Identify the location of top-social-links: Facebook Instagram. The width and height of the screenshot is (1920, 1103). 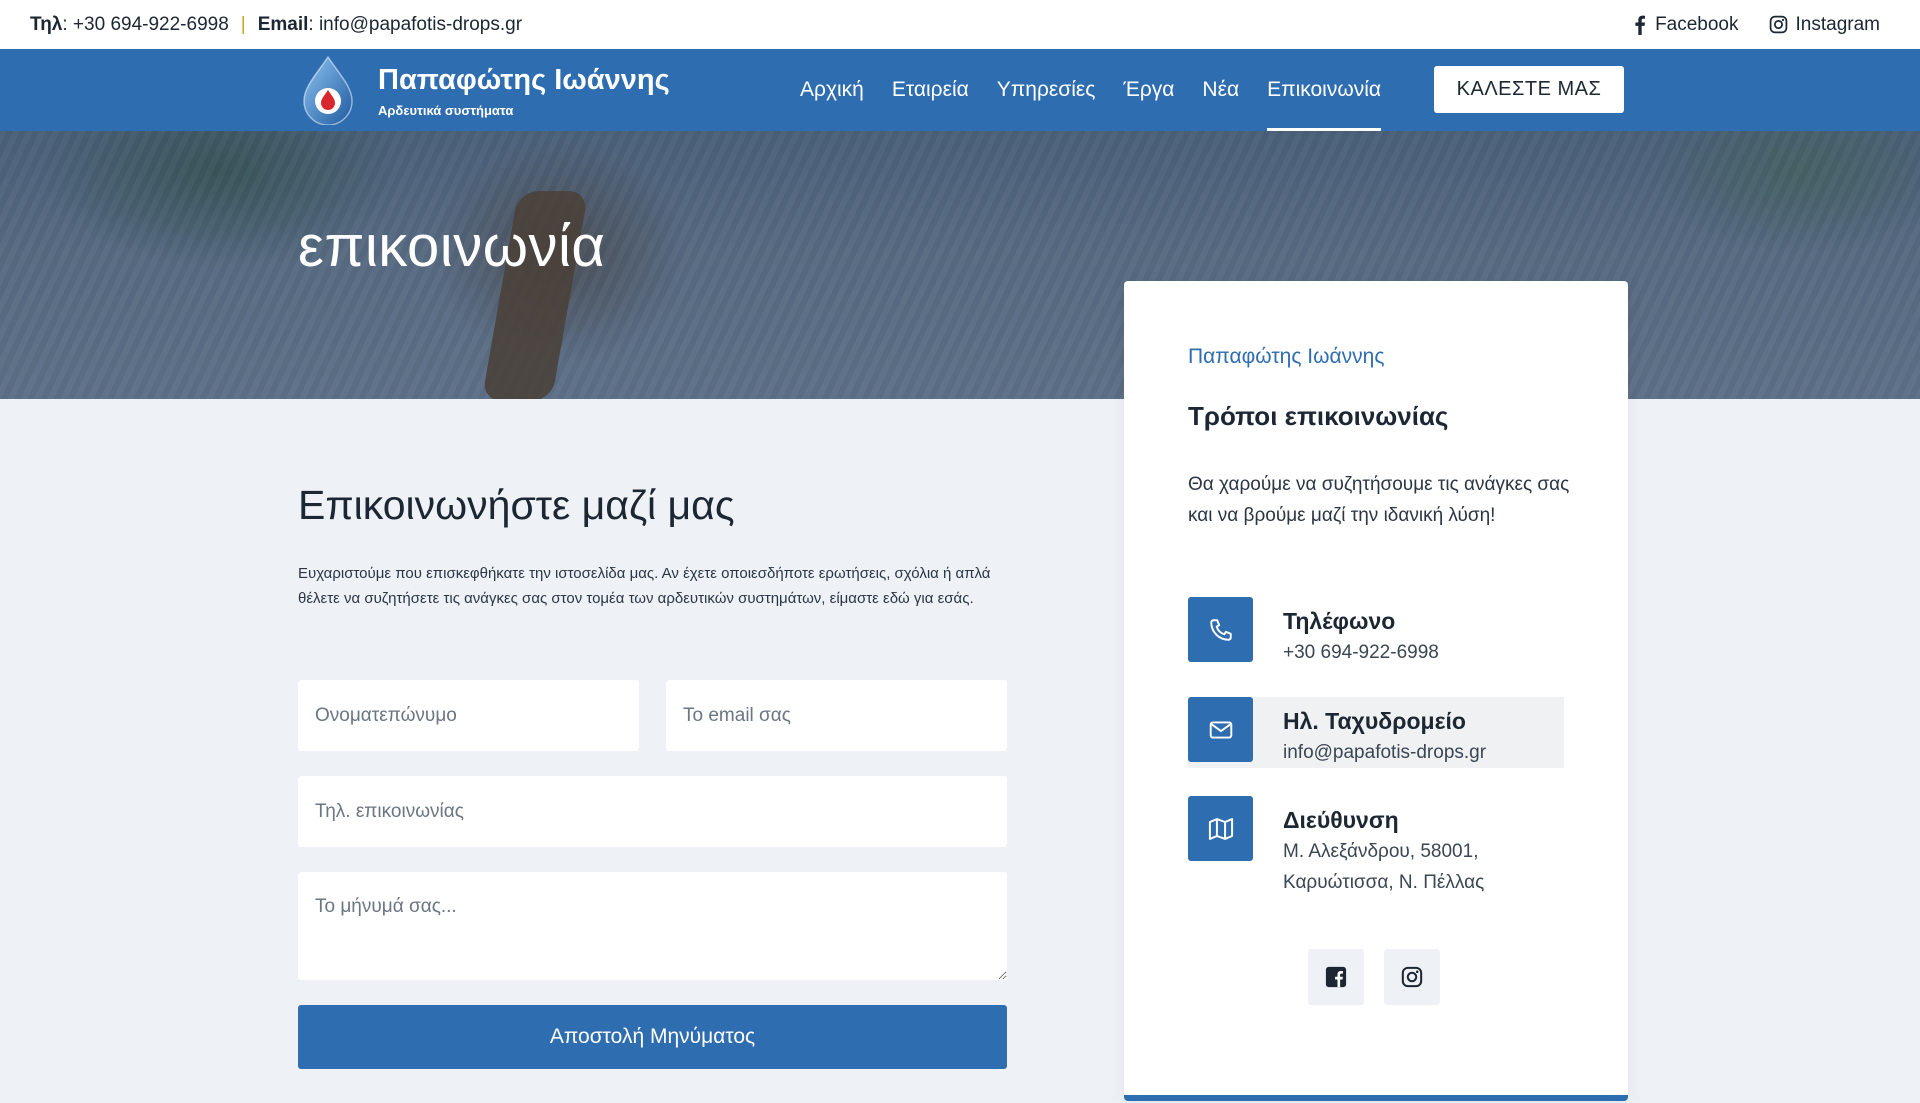
(1756, 25).